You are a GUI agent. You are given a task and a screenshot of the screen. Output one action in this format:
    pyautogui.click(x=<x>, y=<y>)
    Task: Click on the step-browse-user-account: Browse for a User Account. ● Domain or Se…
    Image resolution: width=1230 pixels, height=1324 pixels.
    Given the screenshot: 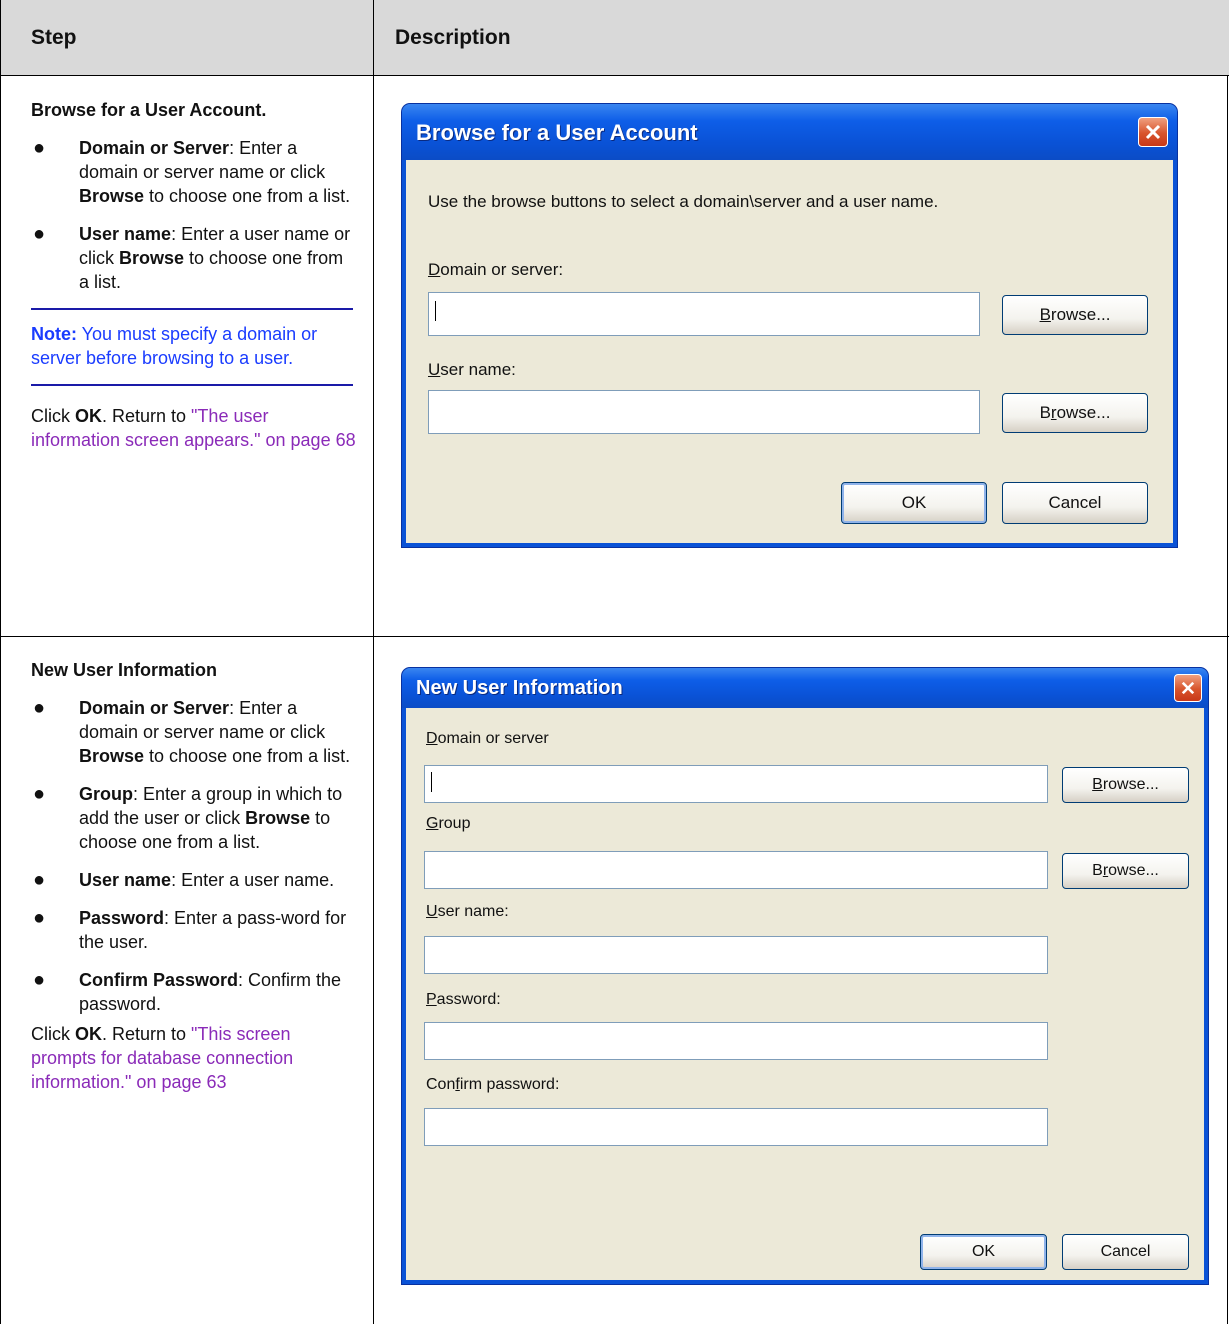 What is the action you would take?
    pyautogui.click(x=193, y=275)
    